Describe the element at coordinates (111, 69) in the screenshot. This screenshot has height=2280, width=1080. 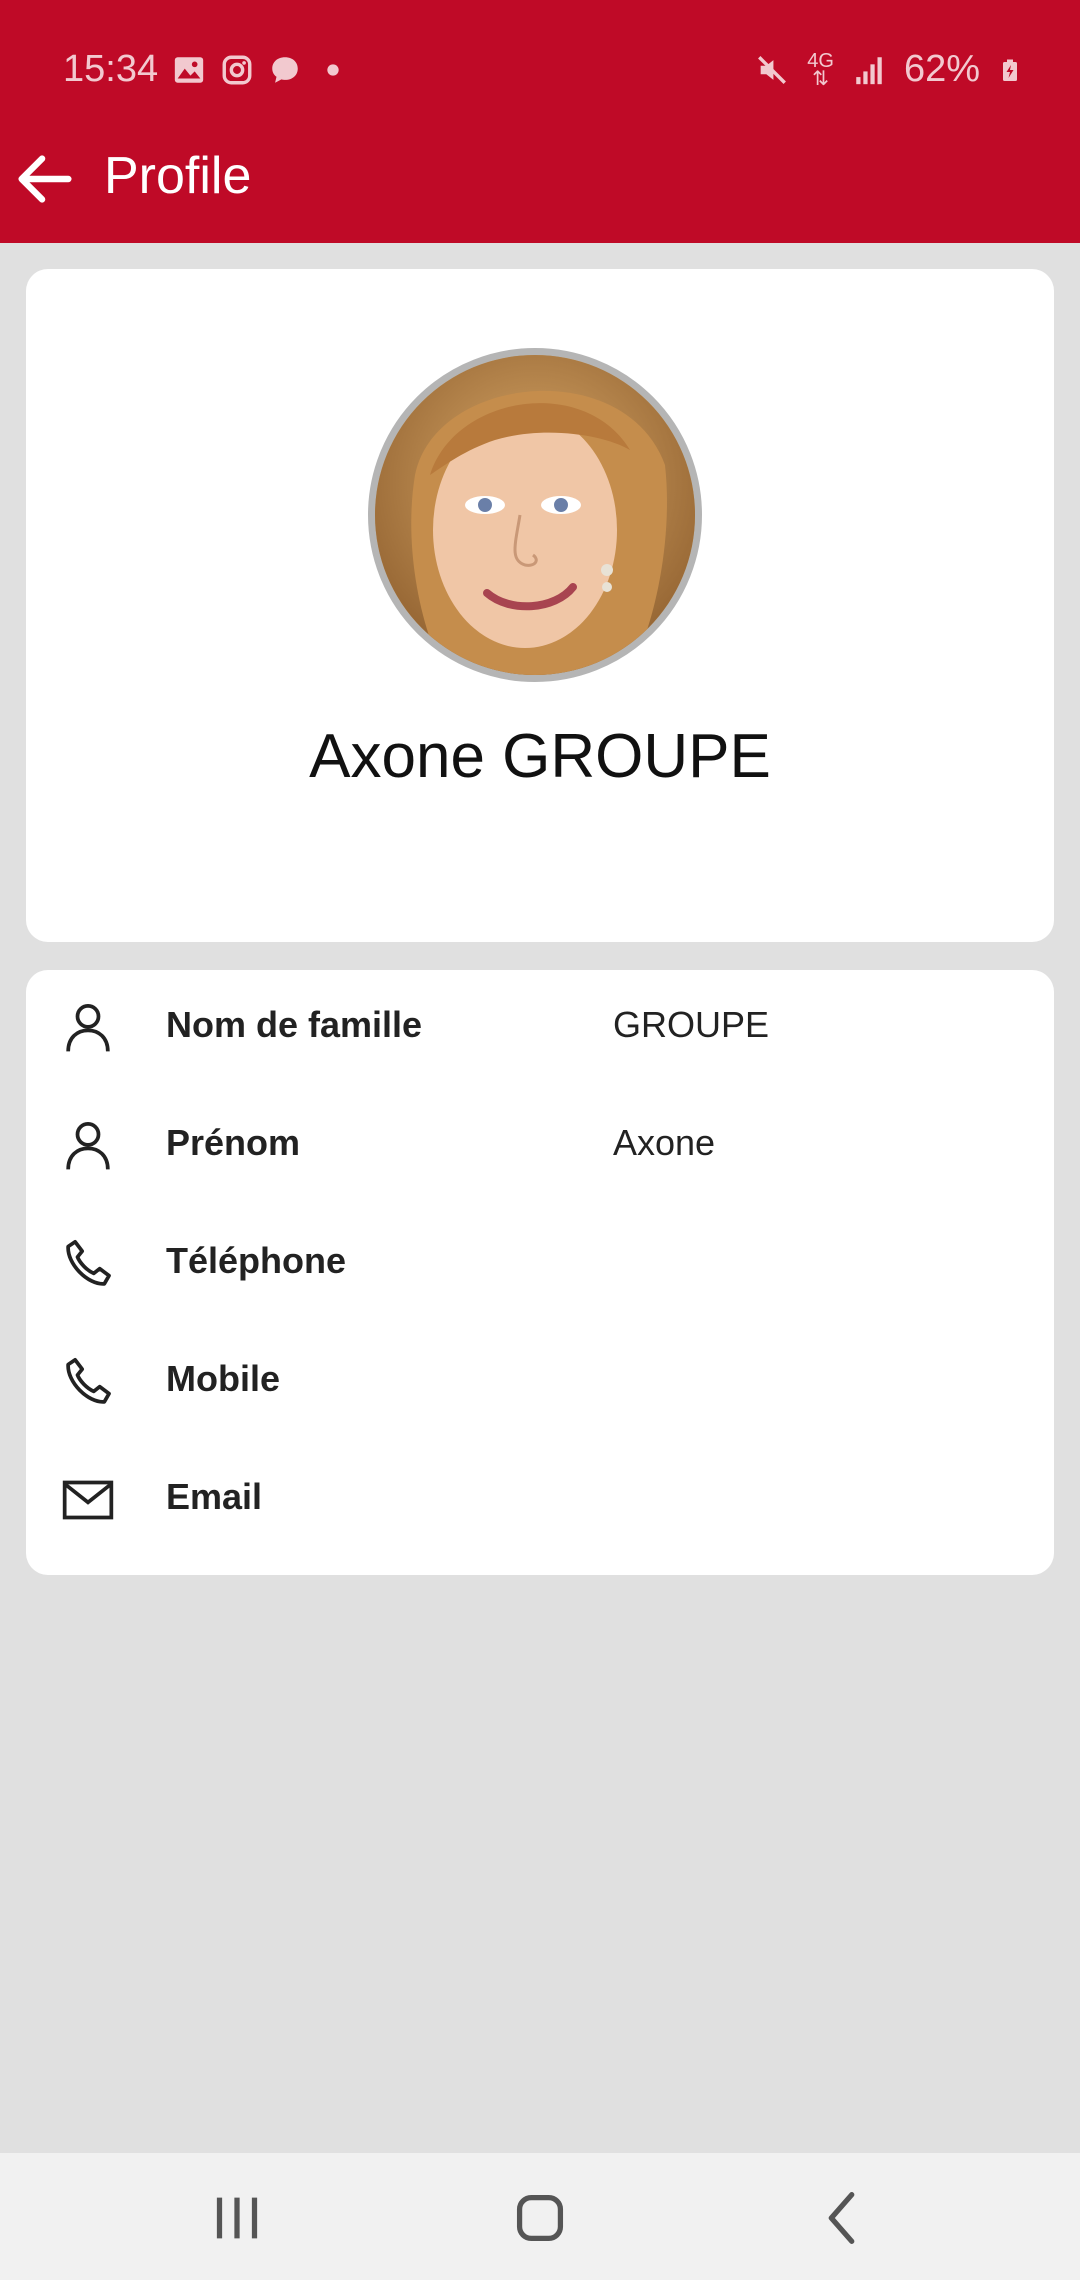
I see `status-time: 15:34` at that location.